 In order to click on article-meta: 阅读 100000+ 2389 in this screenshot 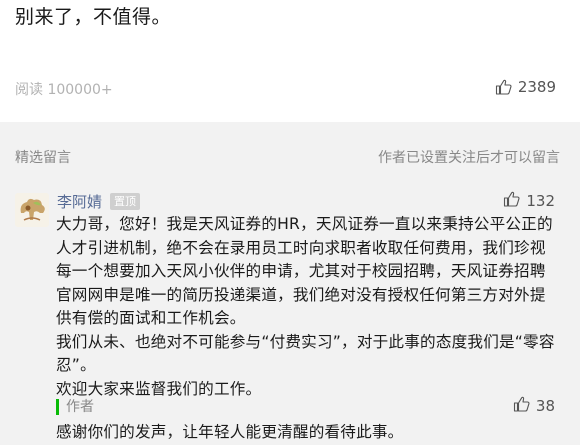, I will do `click(287, 88)`.